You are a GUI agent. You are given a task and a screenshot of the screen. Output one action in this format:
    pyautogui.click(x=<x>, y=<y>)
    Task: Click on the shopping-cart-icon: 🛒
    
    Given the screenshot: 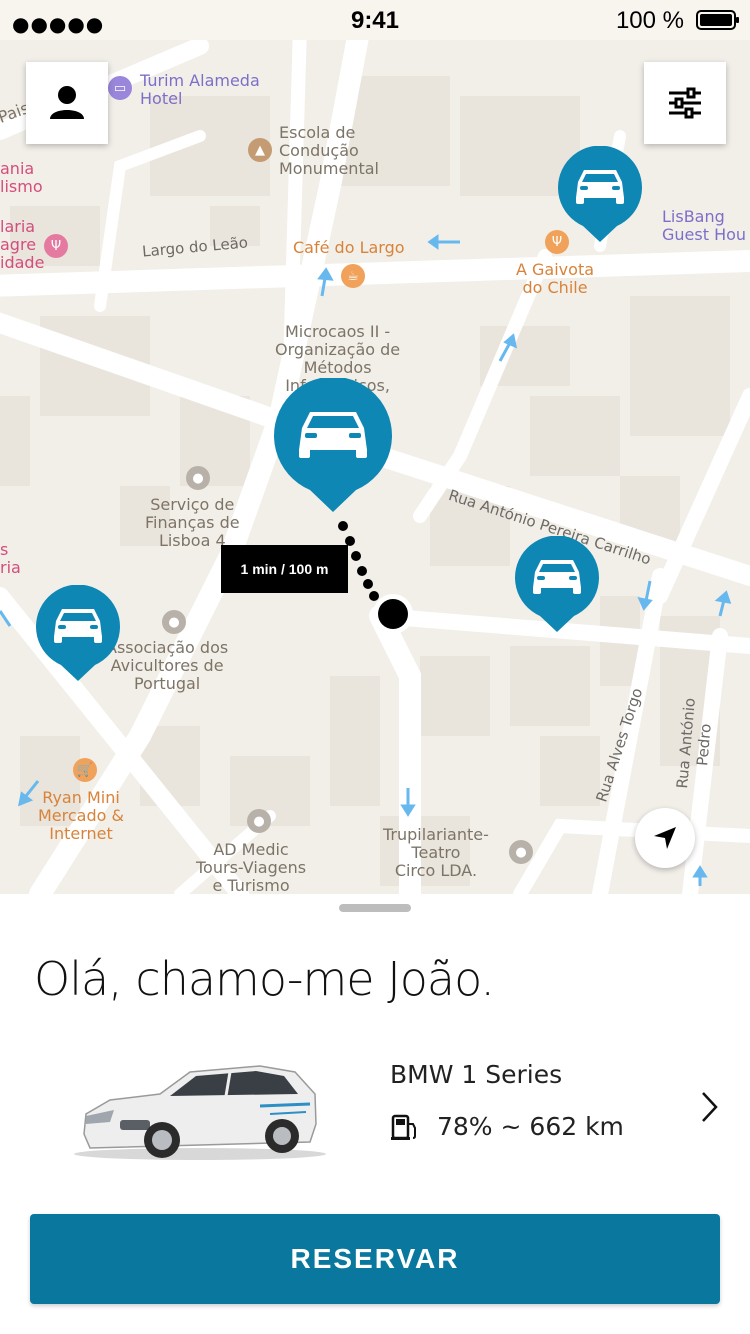 What is the action you would take?
    pyautogui.click(x=85, y=770)
    